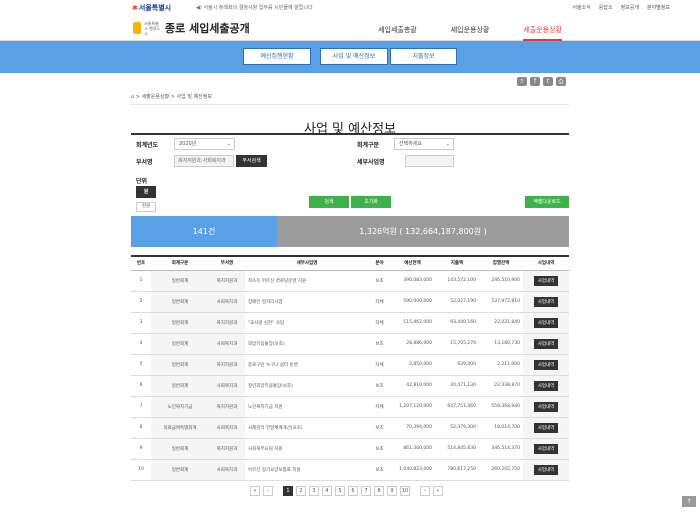 Image resolution: width=700 pixels, height=513 pixels. Describe the element at coordinates (268, 491) in the screenshot. I see `pager-prev-button: ‹` at that location.